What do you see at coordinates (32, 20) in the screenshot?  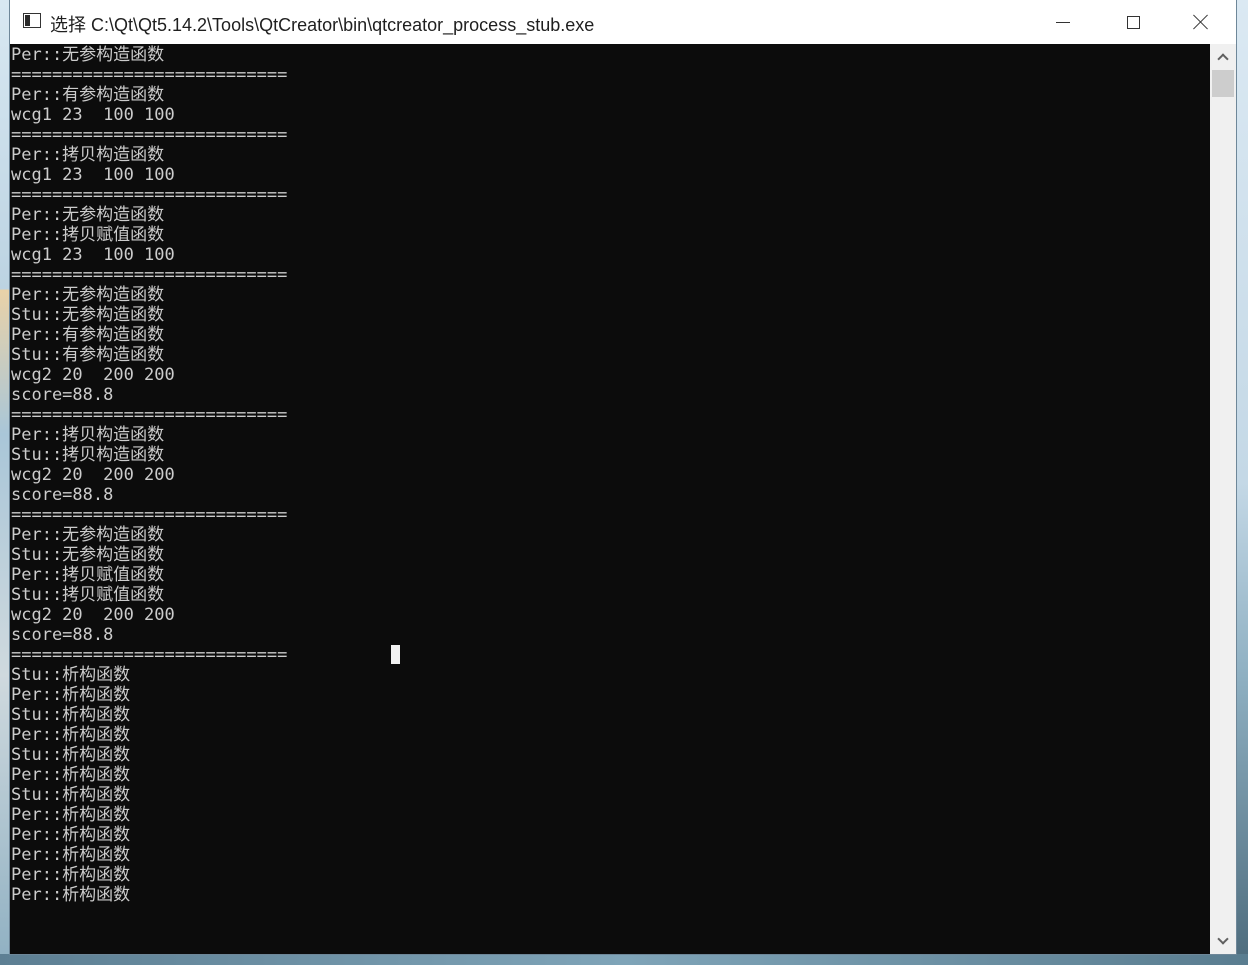 I see `console-app-icon` at bounding box center [32, 20].